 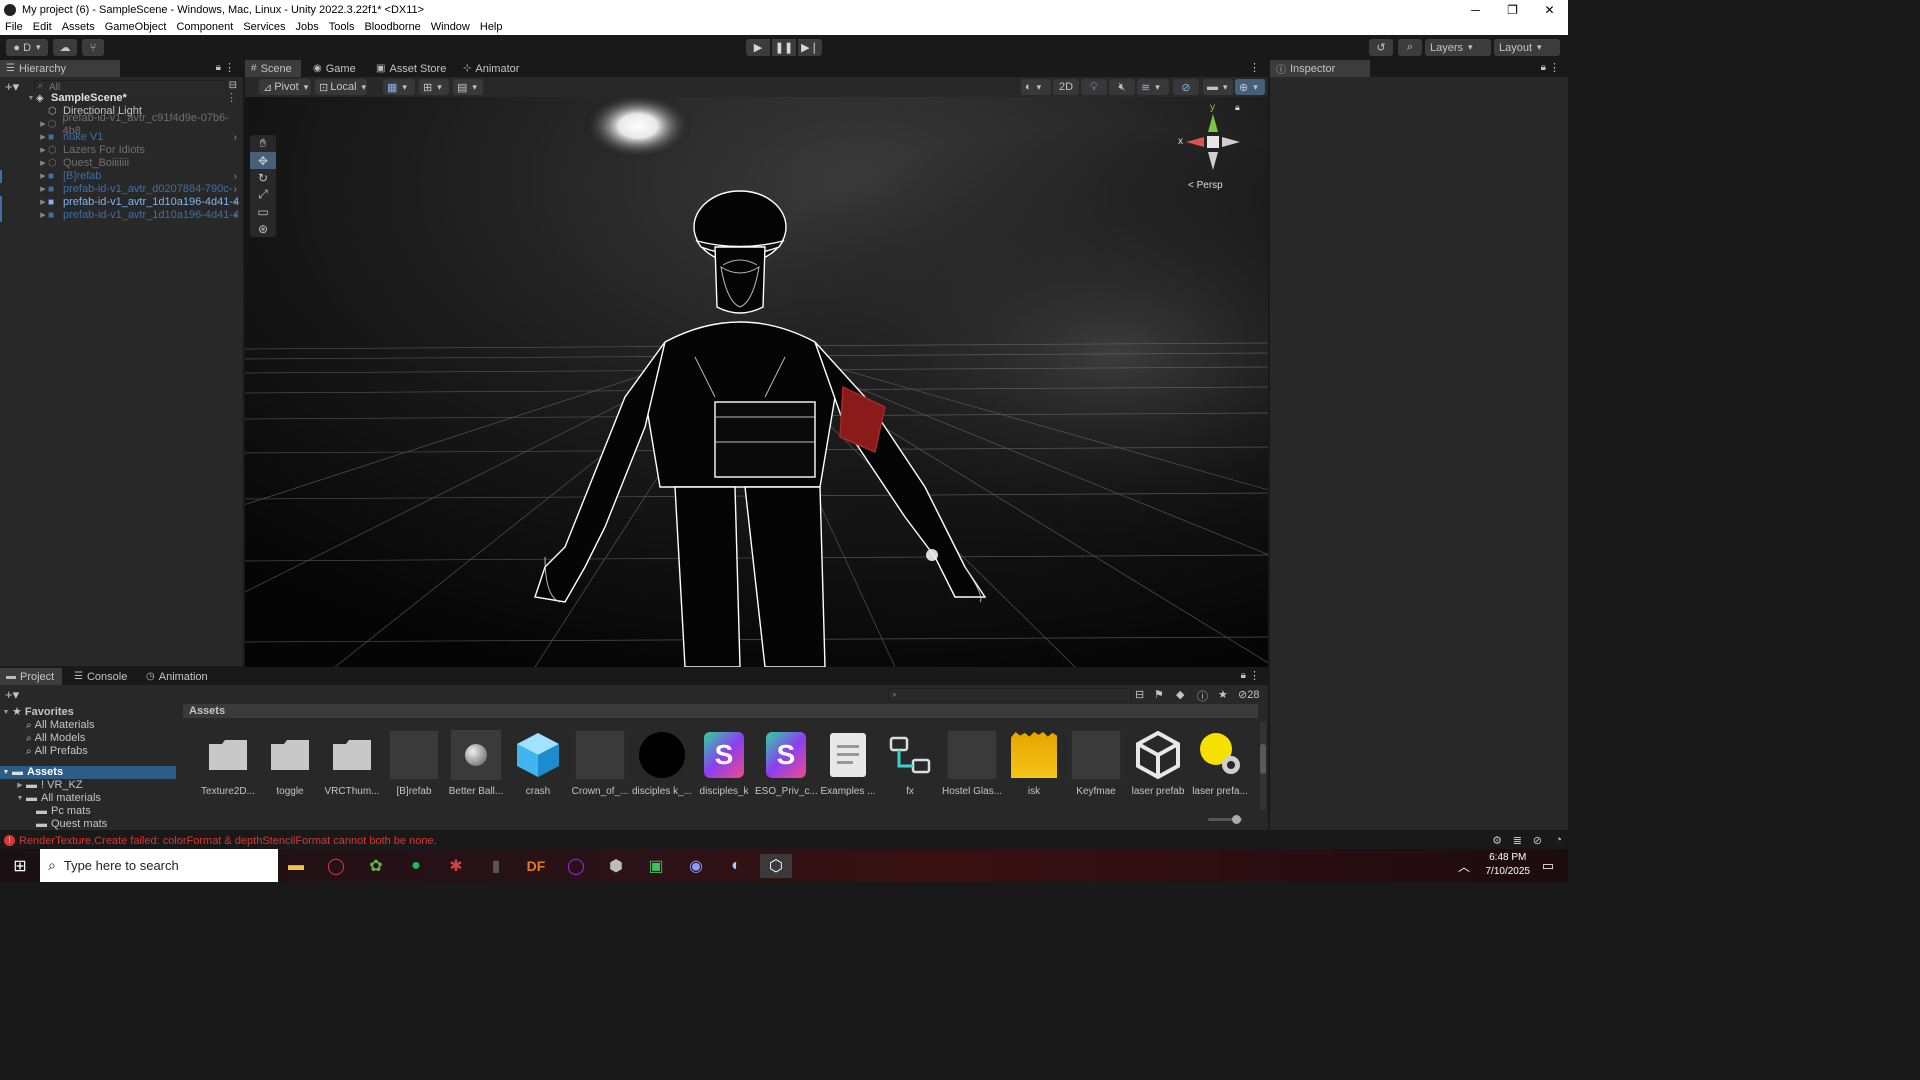 What do you see at coordinates (1205, 185) in the screenshot?
I see `projection-toggle: < Persp` at bounding box center [1205, 185].